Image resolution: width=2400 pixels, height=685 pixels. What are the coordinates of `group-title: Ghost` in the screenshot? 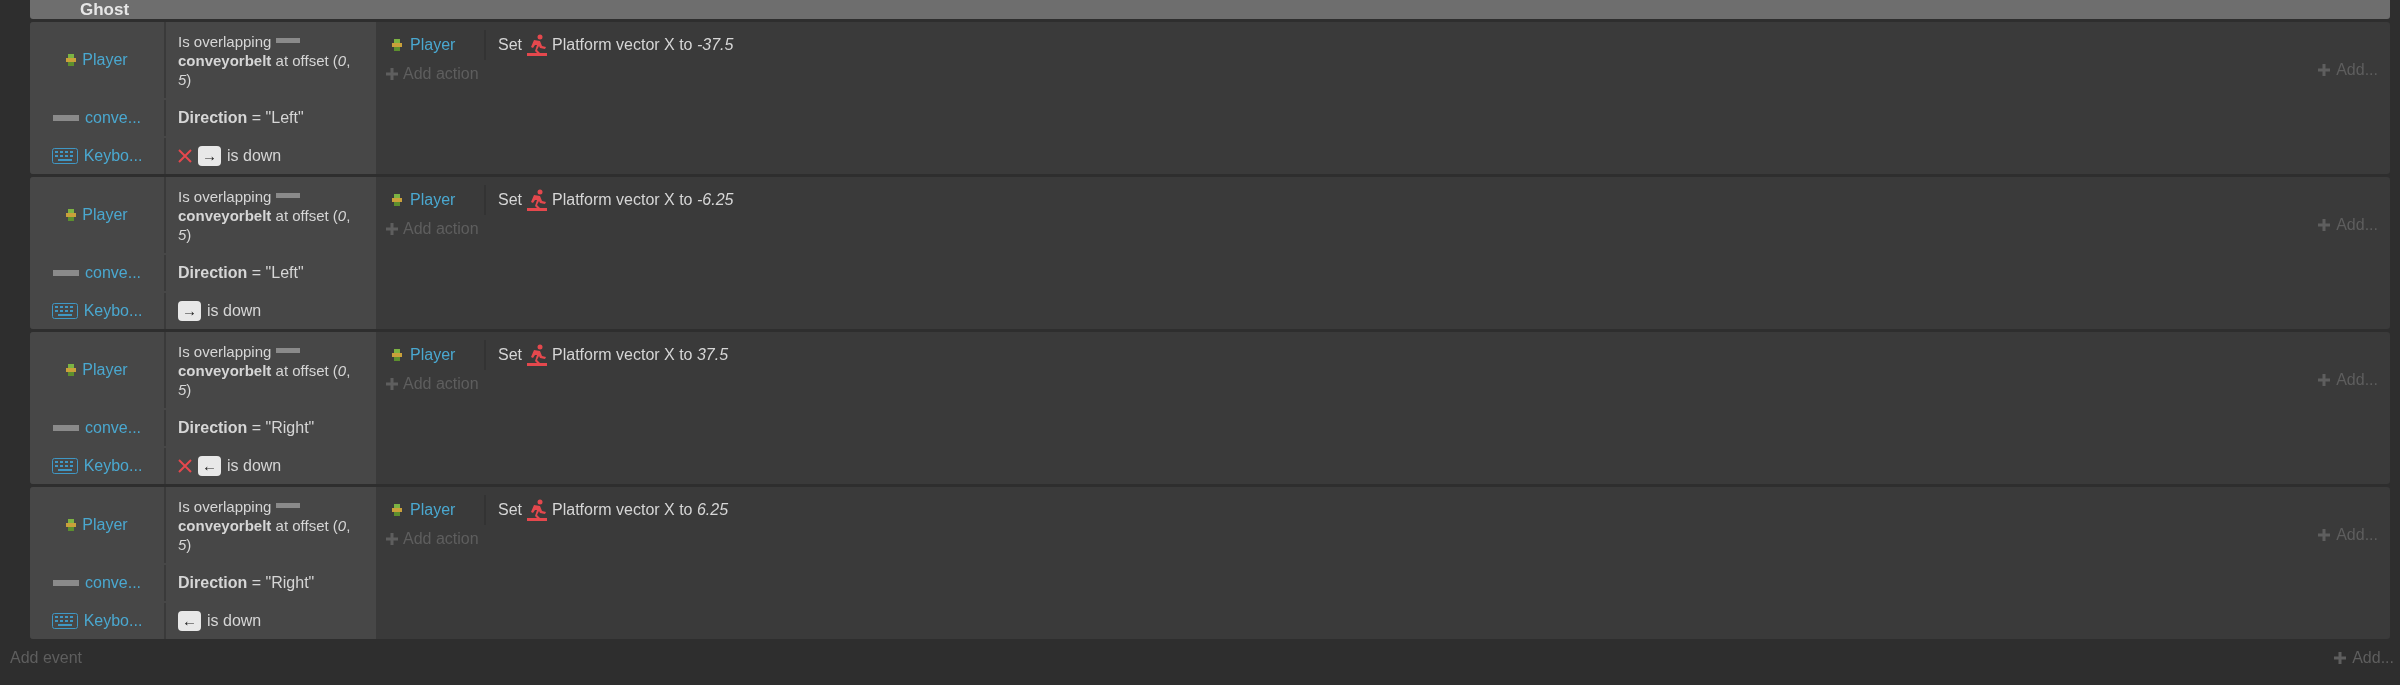 It's located at (105, 9).